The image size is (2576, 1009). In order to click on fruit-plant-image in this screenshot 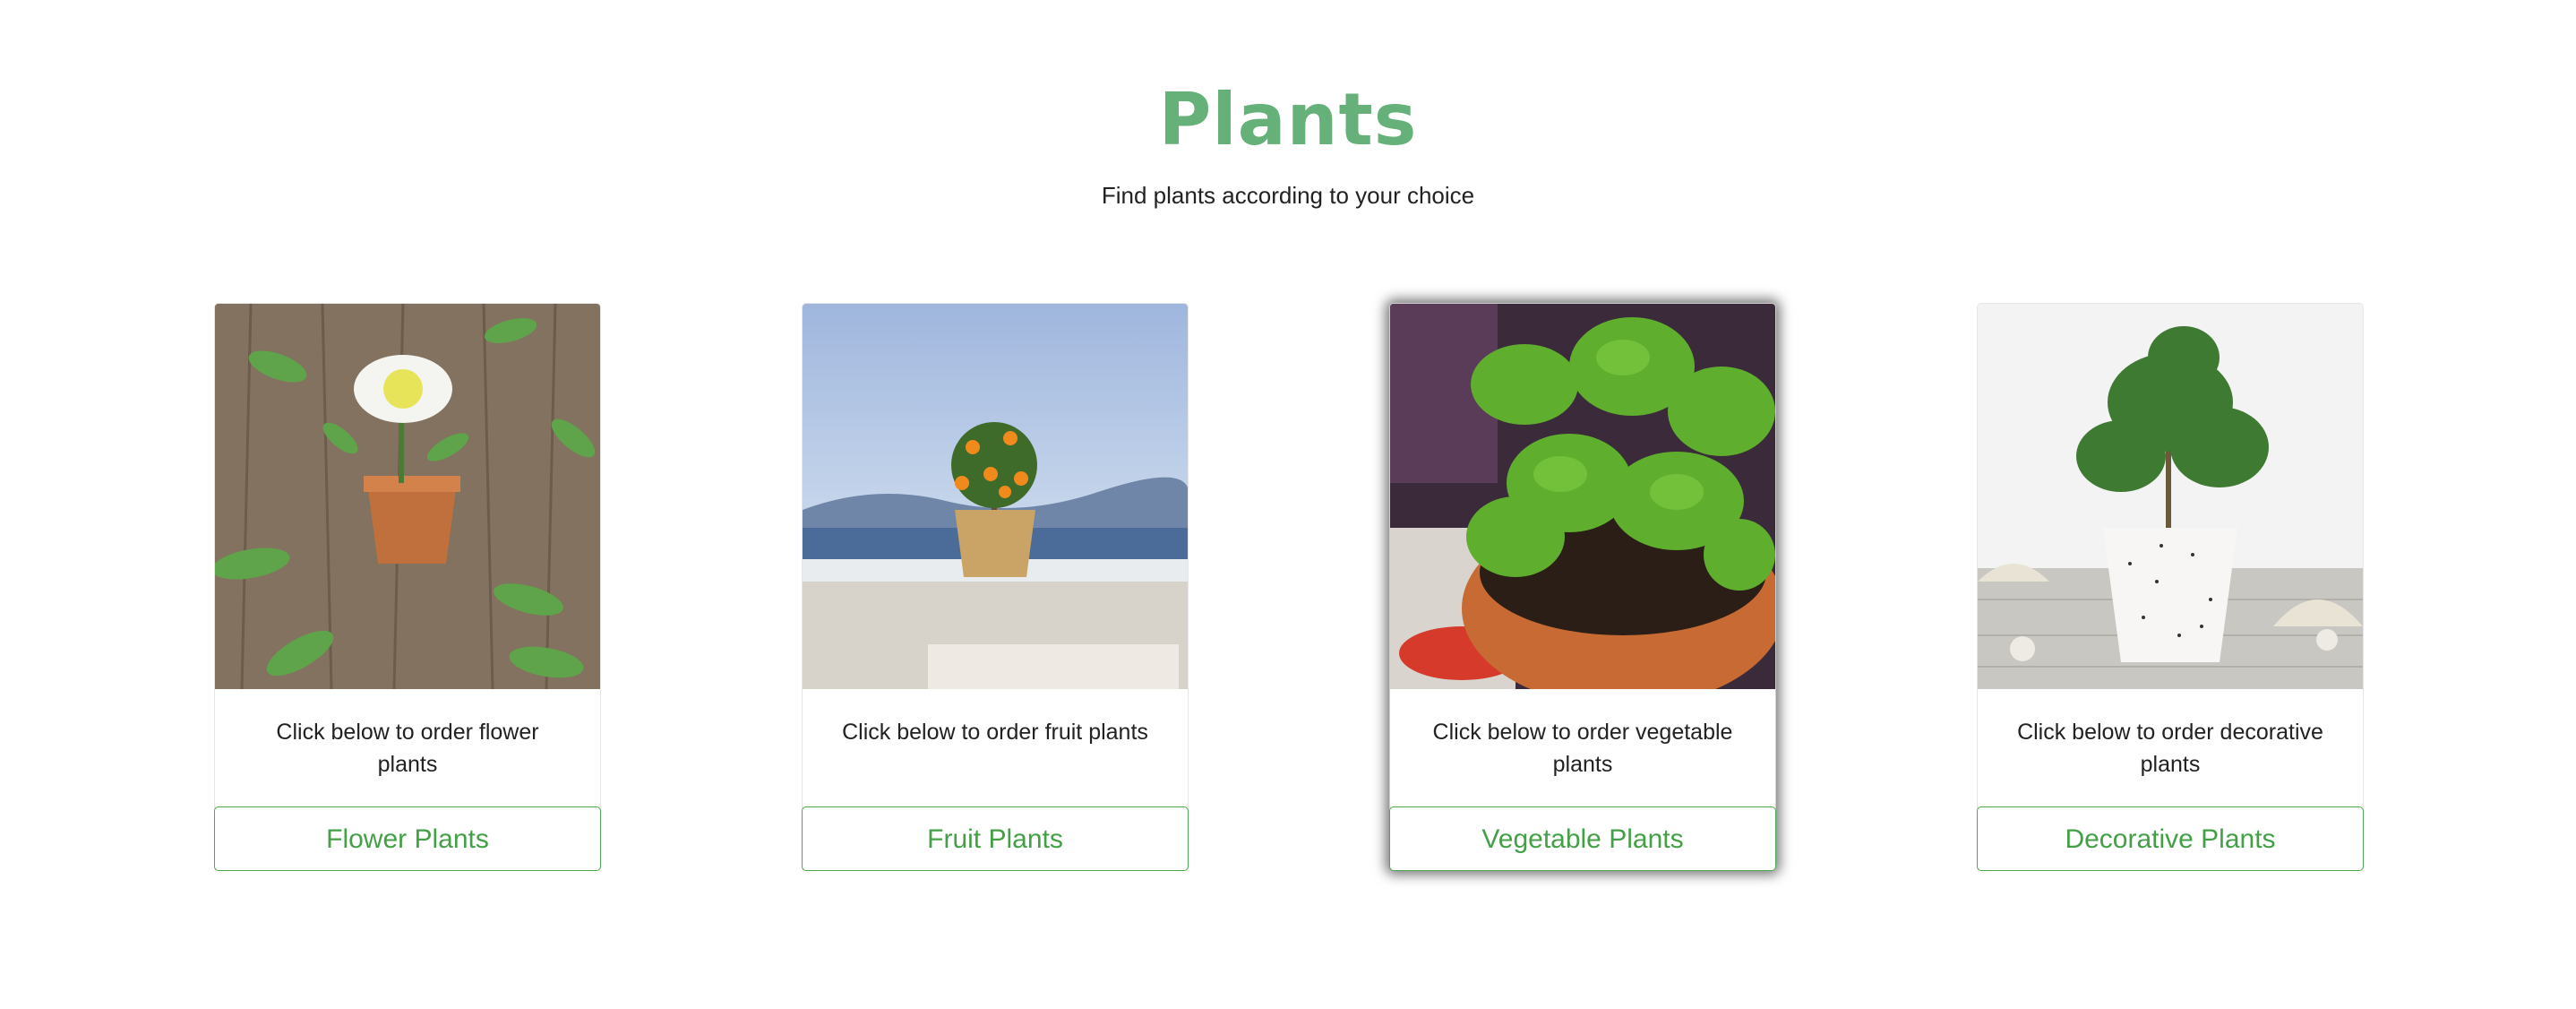, I will do `click(995, 497)`.